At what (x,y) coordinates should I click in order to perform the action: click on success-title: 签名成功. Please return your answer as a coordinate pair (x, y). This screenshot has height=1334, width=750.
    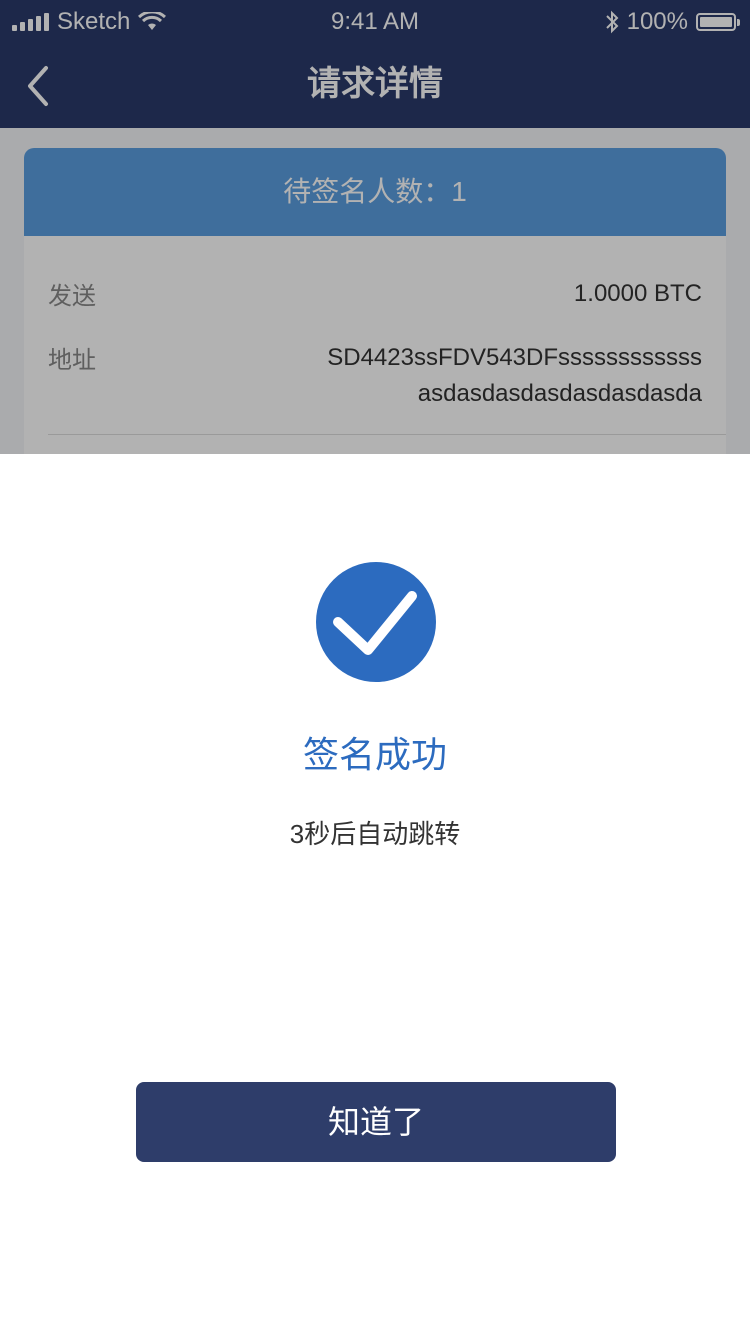
    Looking at the image, I should click on (374, 754).